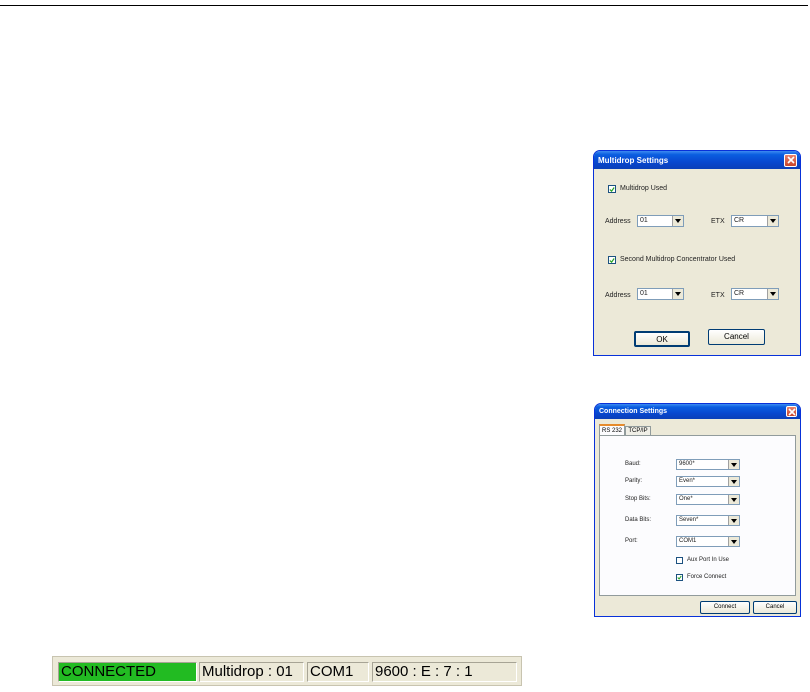 This screenshot has height=692, width=810. I want to click on baud-value: 9600*, so click(687, 464).